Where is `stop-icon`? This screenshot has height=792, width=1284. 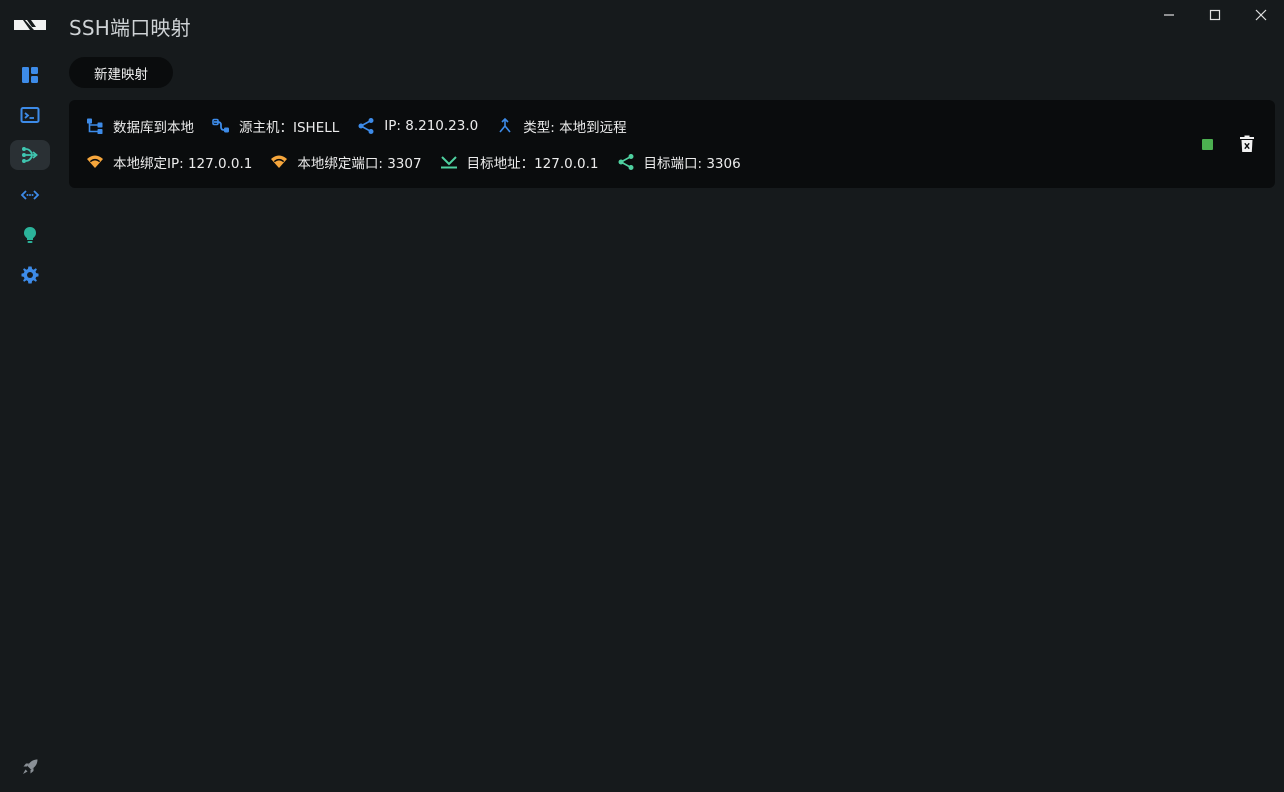 stop-icon is located at coordinates (1207, 144).